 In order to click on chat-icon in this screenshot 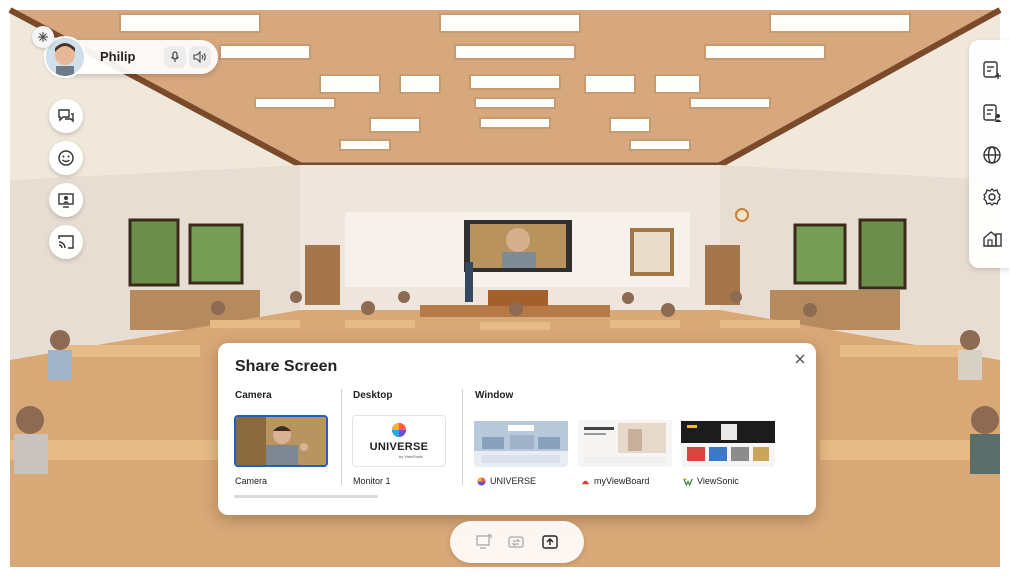, I will do `click(66, 116)`.